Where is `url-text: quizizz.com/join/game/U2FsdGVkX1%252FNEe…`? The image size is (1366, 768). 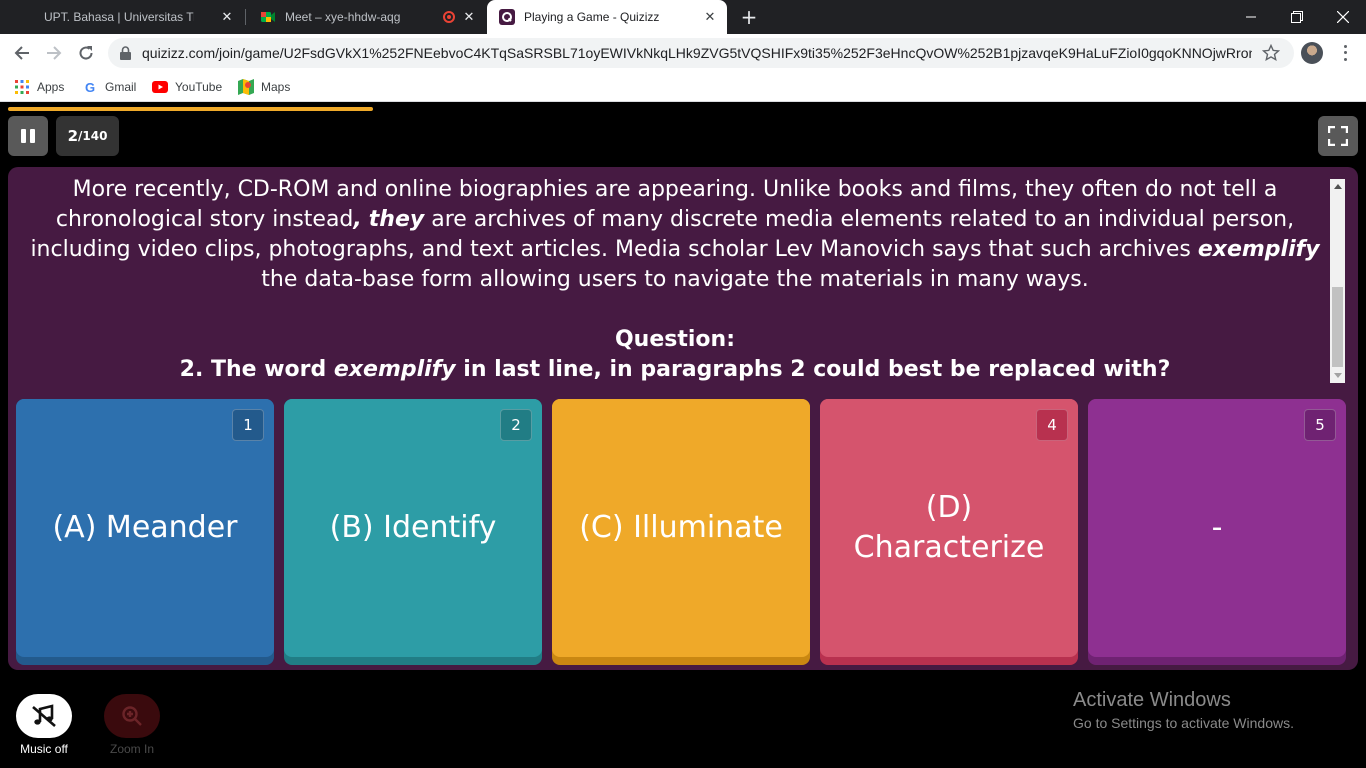 url-text: quizizz.com/join/game/U2FsdGVkX1%252FNEe… is located at coordinates (697, 53).